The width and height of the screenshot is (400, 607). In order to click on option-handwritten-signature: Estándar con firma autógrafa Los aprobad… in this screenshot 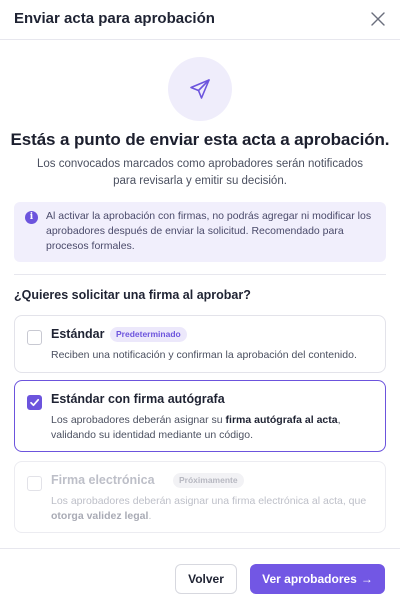, I will do `click(200, 416)`.